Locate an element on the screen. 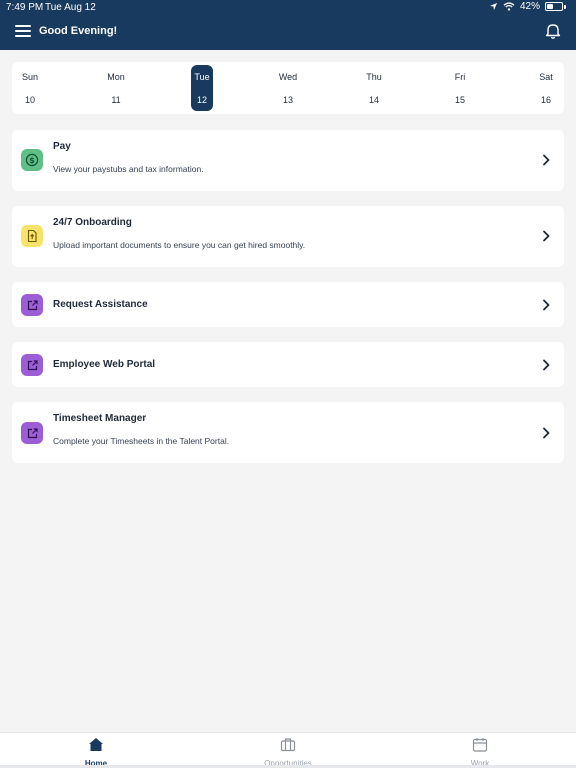 The image size is (576, 768). battery-percent: 42% is located at coordinates (529, 6).